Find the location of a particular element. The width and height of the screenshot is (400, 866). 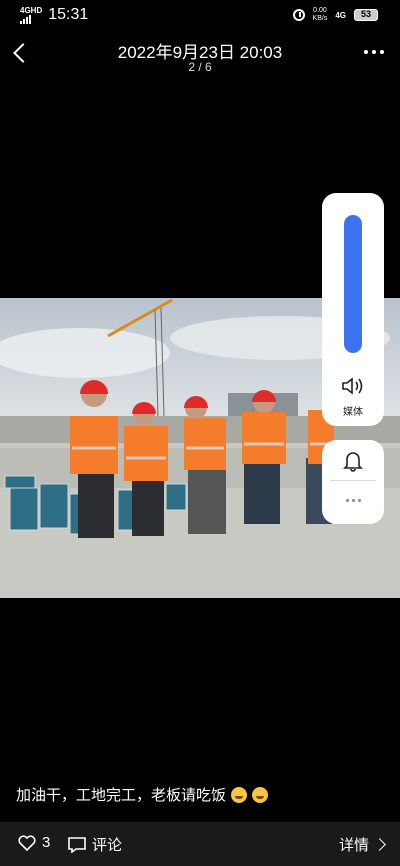

volume-slider is located at coordinates (353, 284).